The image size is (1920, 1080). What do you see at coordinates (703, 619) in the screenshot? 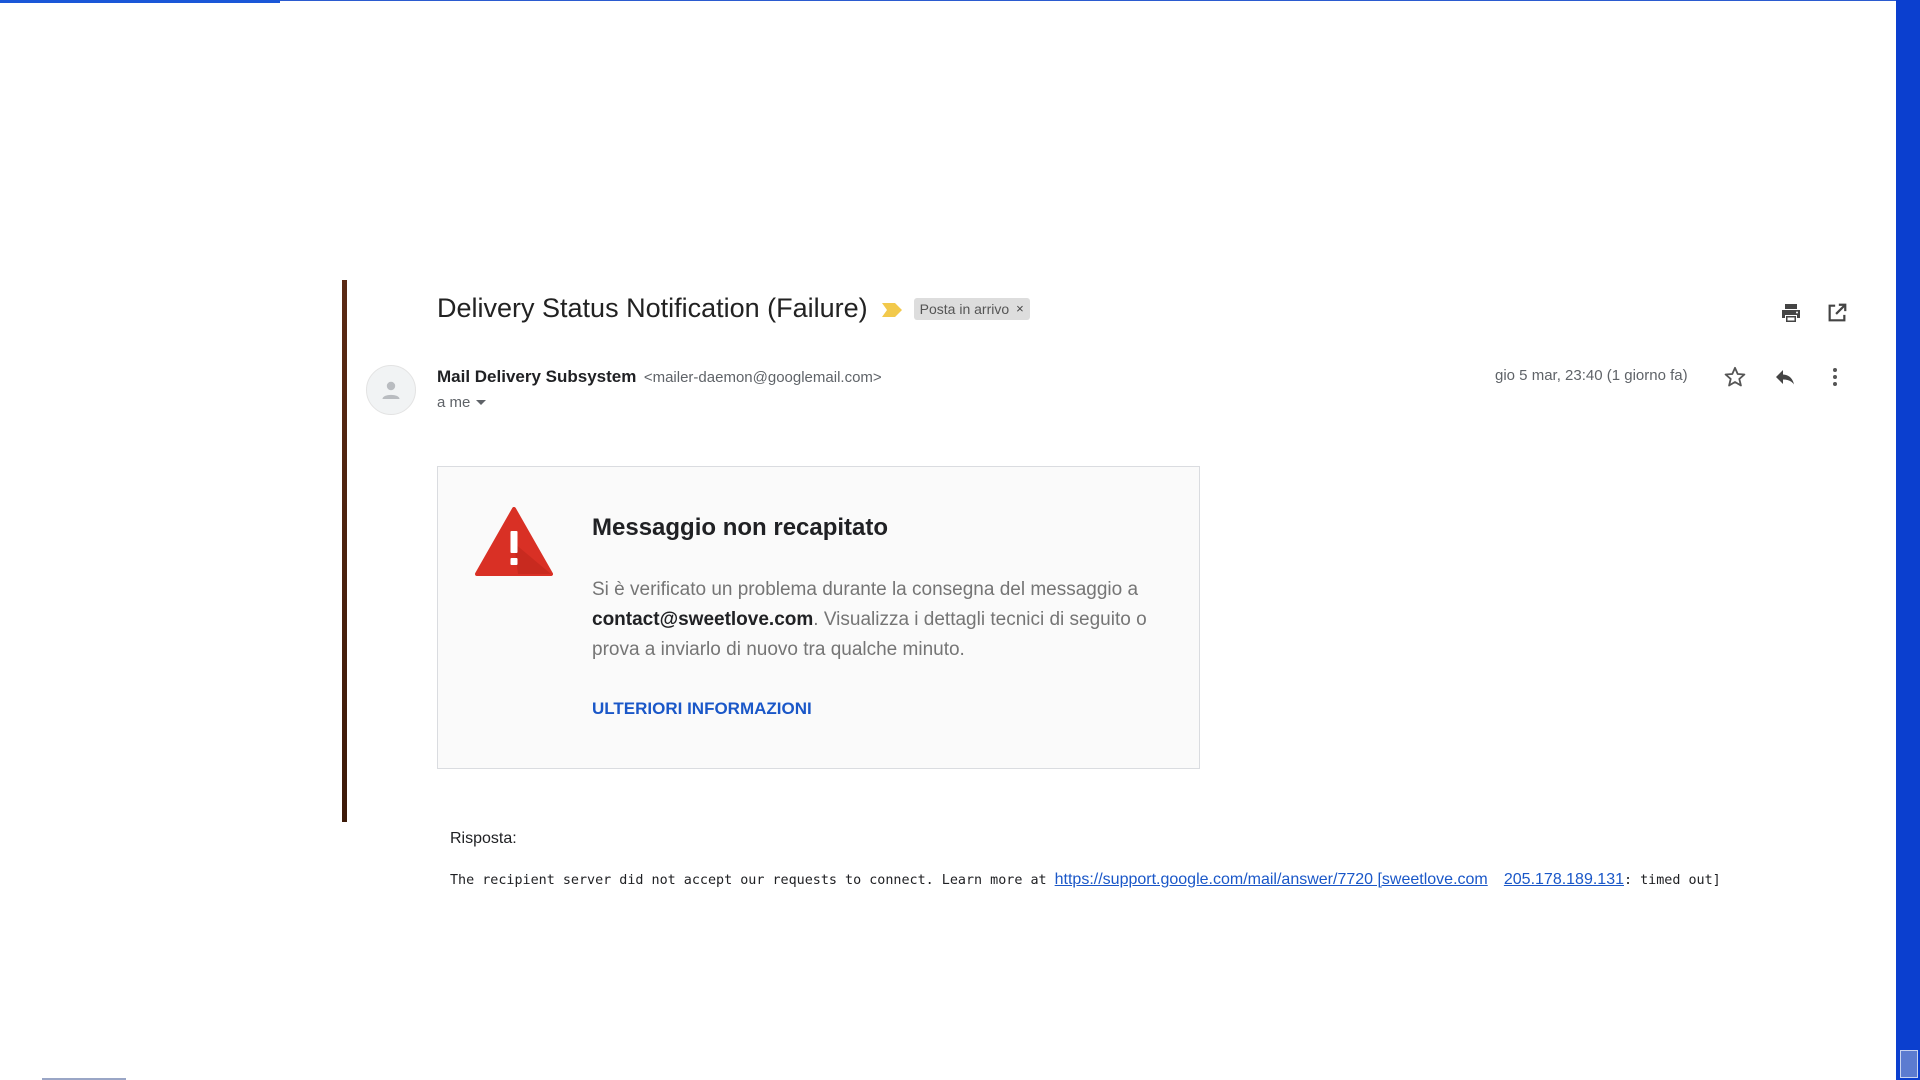
I see `recipient-address: contact@sweetlove.com` at bounding box center [703, 619].